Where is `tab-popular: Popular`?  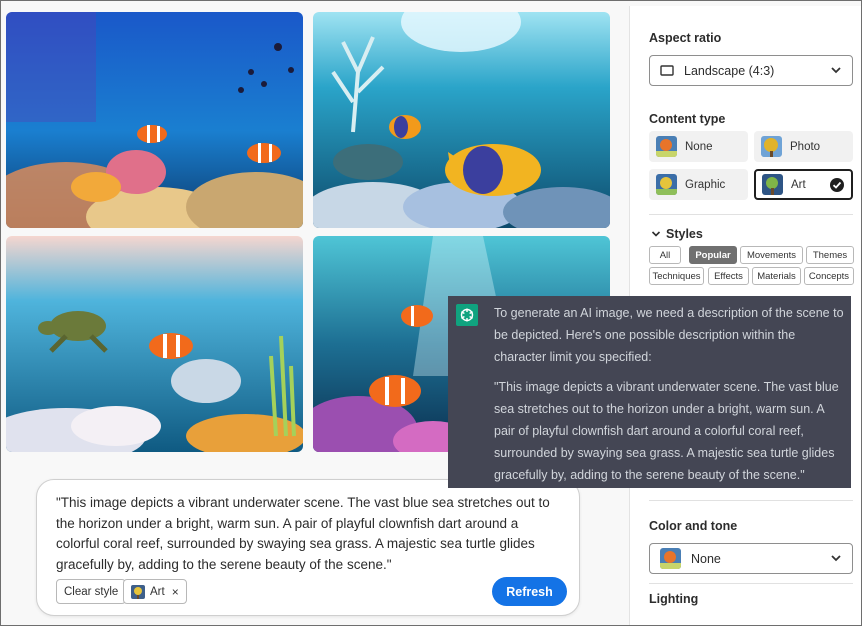 tab-popular: Popular is located at coordinates (713, 255).